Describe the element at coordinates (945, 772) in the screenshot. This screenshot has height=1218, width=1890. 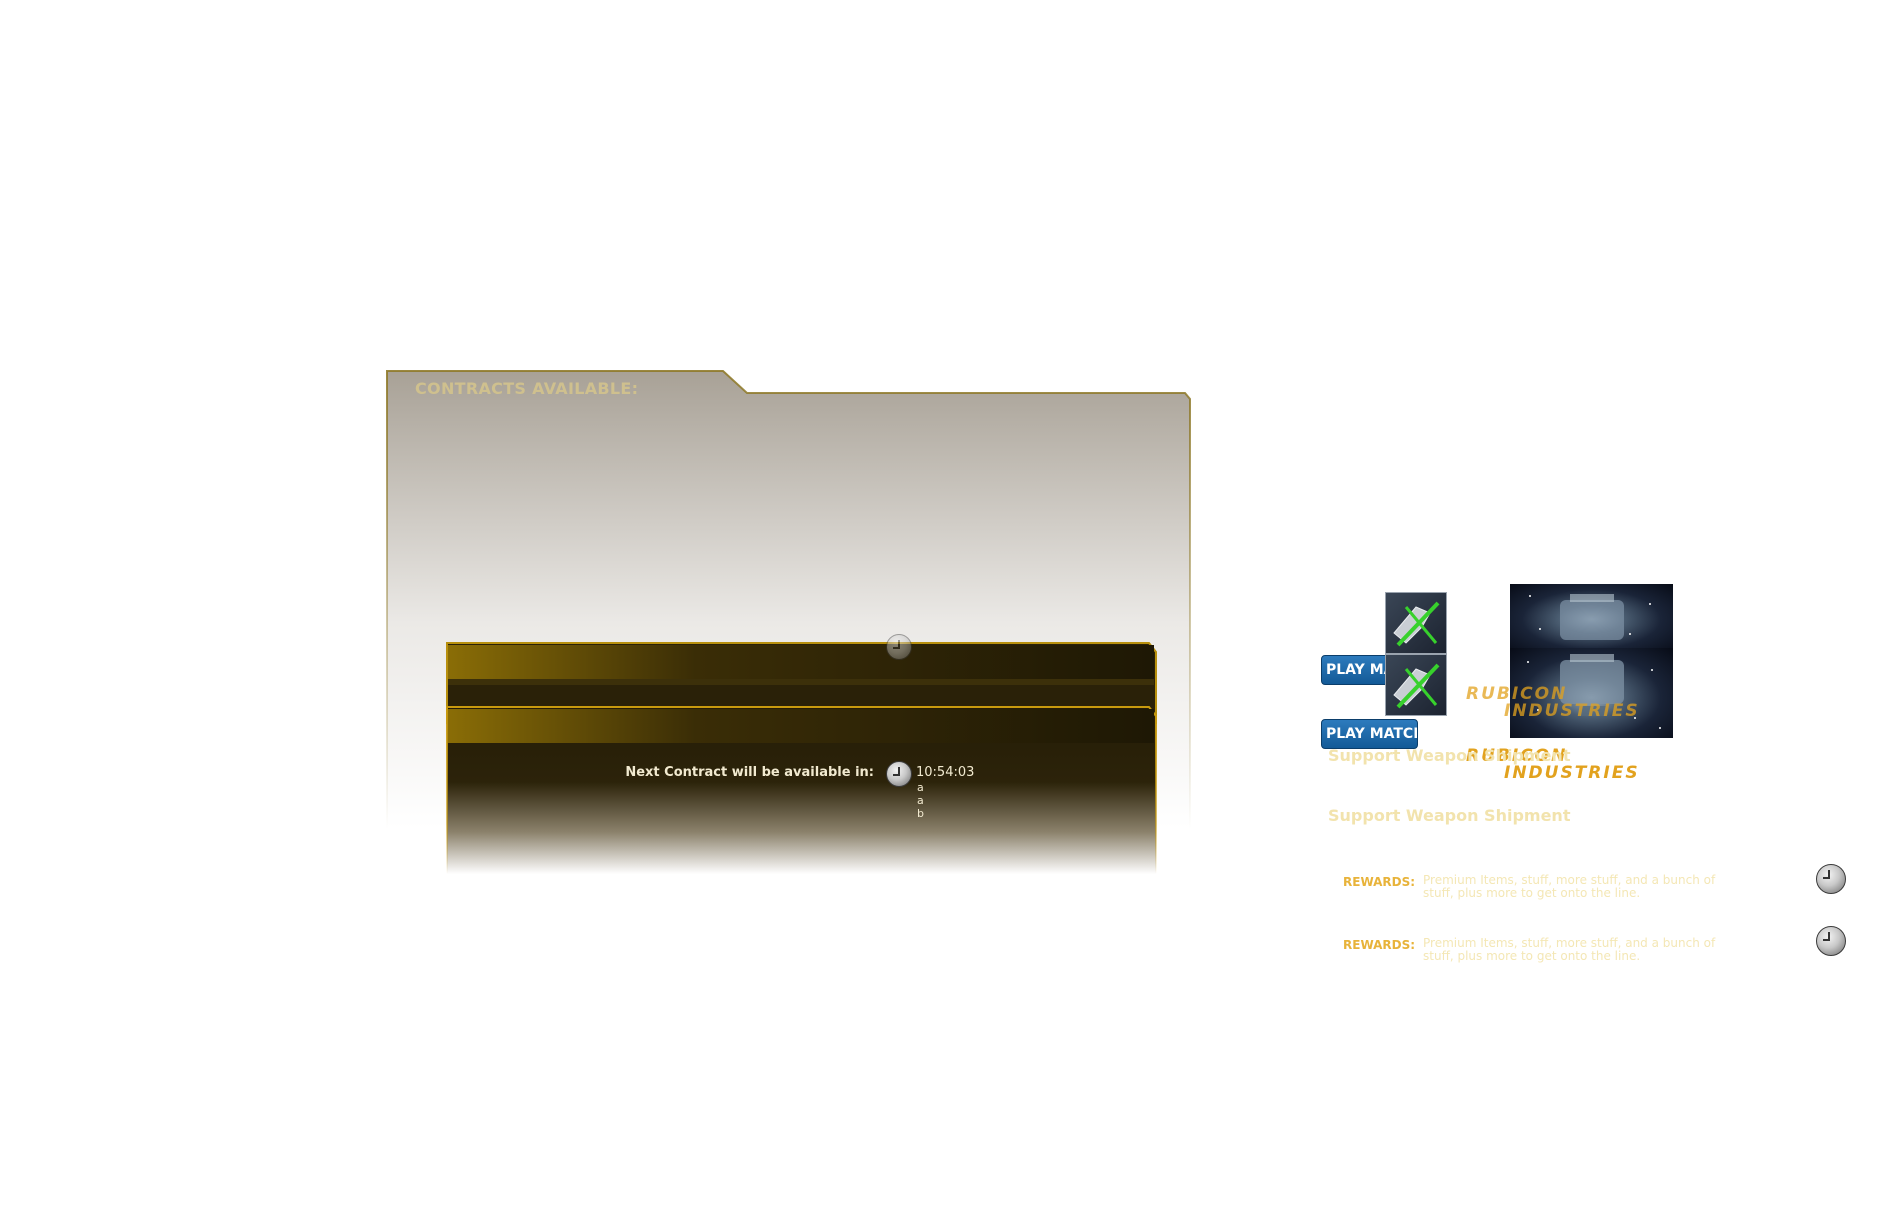
I see `contract-timer: 10:54:03` at that location.